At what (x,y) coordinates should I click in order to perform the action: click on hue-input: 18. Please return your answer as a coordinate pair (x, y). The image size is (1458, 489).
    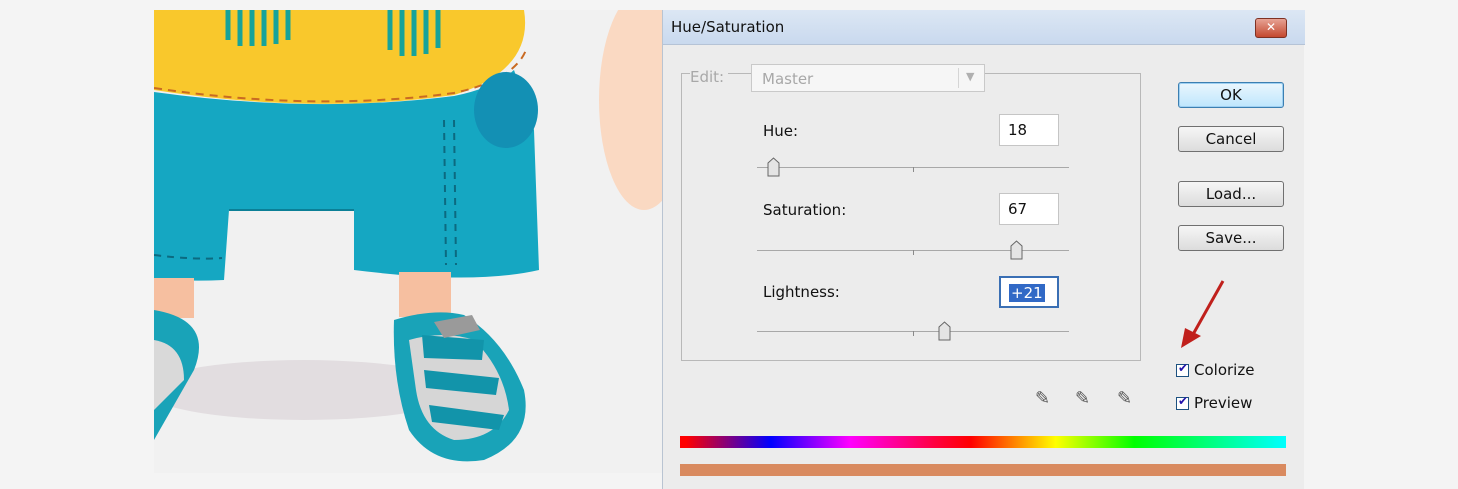
    Looking at the image, I should click on (1029, 130).